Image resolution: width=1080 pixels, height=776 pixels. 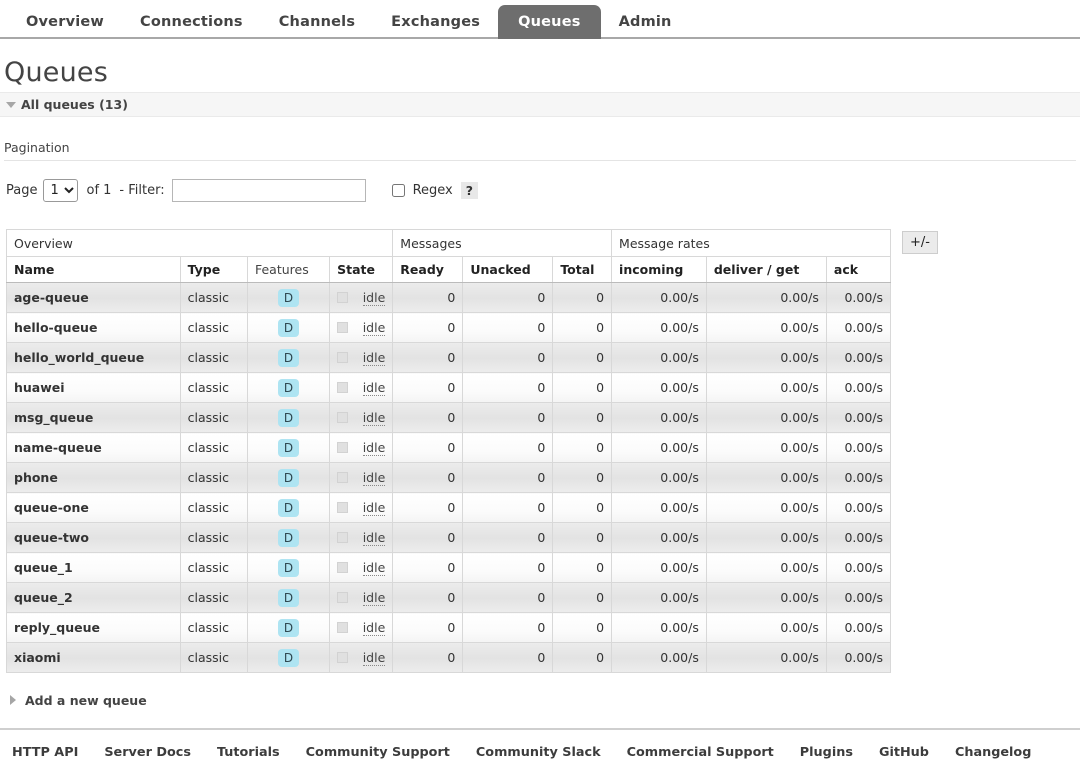 What do you see at coordinates (93, 417) in the screenshot?
I see `queue-name-link: msg_queue` at bounding box center [93, 417].